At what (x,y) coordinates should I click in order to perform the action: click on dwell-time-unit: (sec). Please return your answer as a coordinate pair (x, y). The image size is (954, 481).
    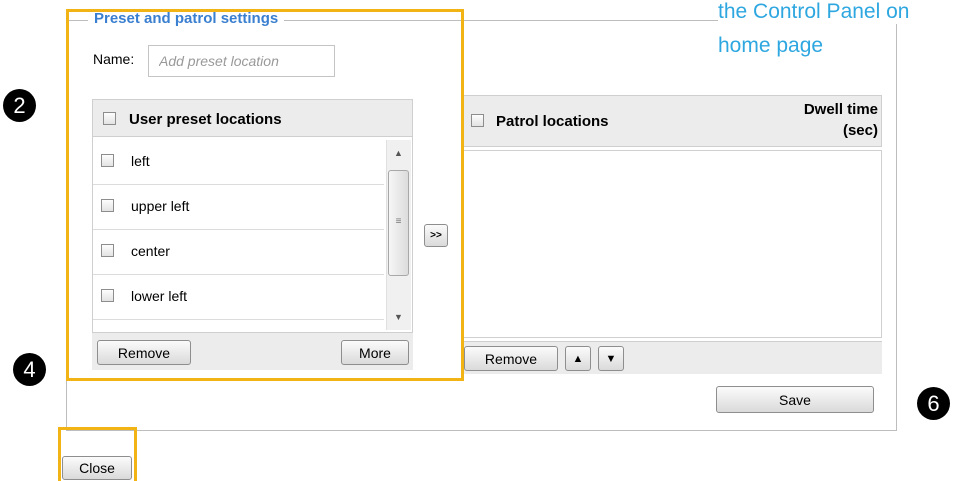
    Looking at the image, I should click on (860, 130).